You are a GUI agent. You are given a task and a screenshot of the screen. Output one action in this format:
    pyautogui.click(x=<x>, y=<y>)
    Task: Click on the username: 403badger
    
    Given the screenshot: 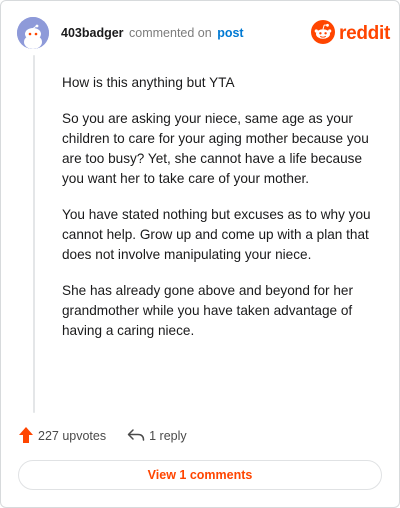 What is the action you would take?
    pyautogui.click(x=92, y=33)
    